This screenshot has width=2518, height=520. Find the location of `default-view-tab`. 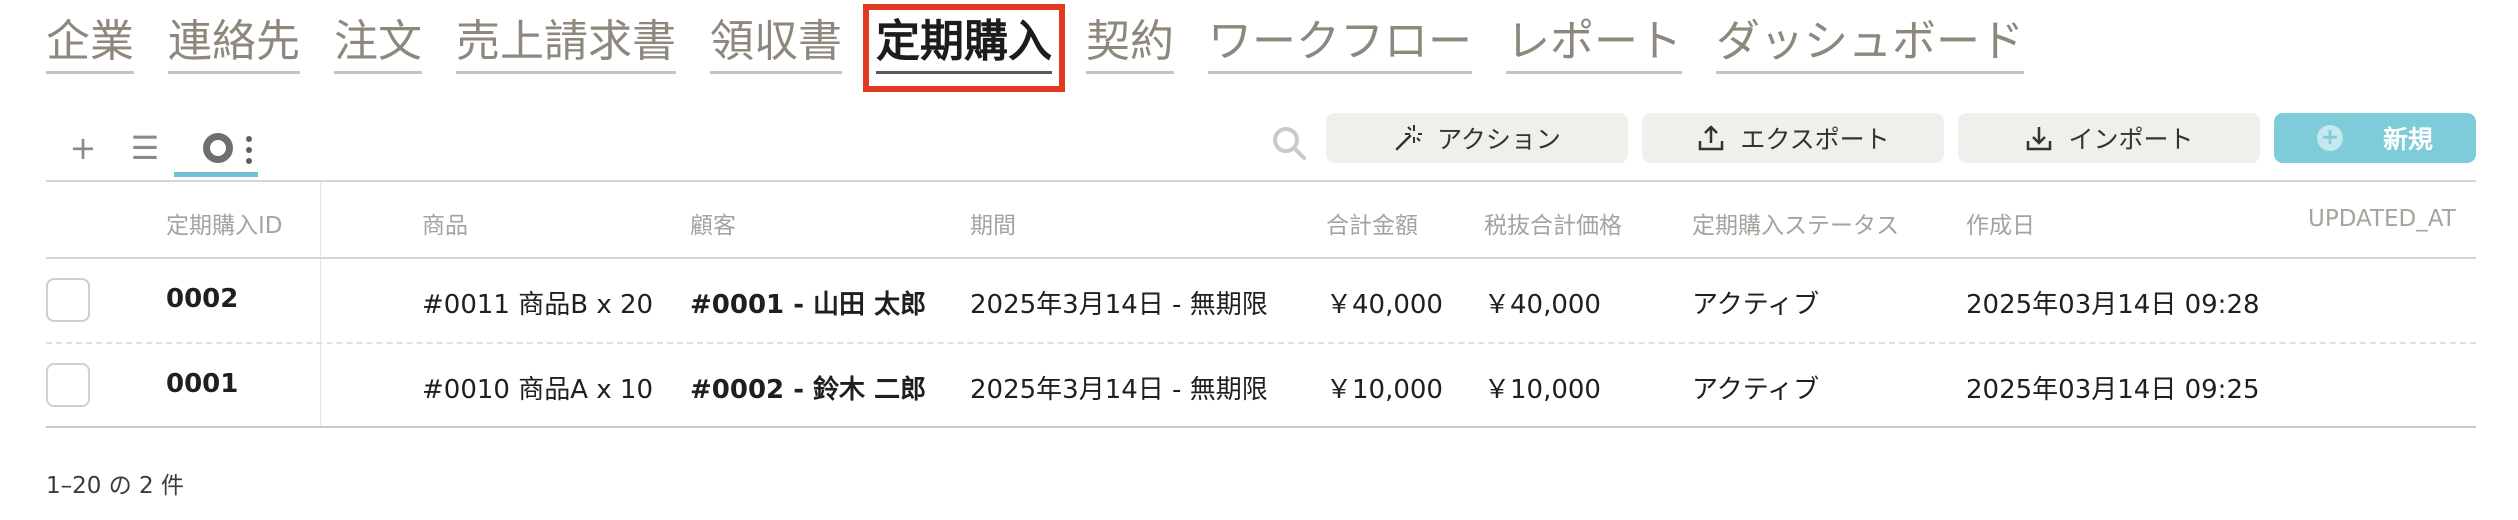

default-view-tab is located at coordinates (218, 148).